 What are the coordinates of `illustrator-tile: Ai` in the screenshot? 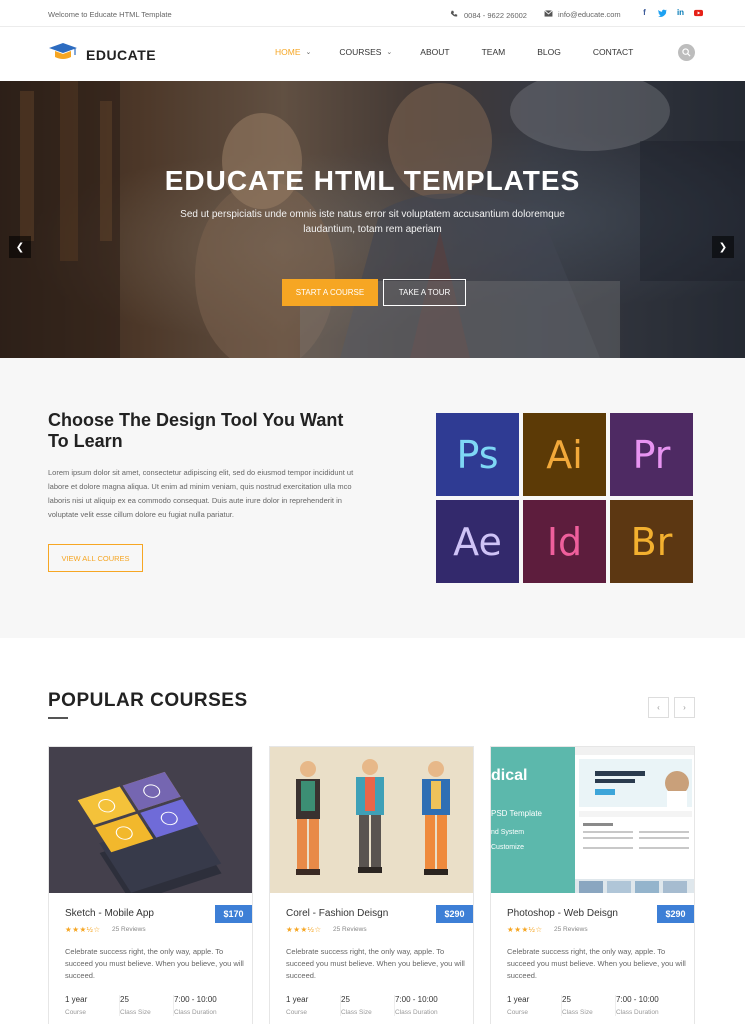 It's located at (564, 454).